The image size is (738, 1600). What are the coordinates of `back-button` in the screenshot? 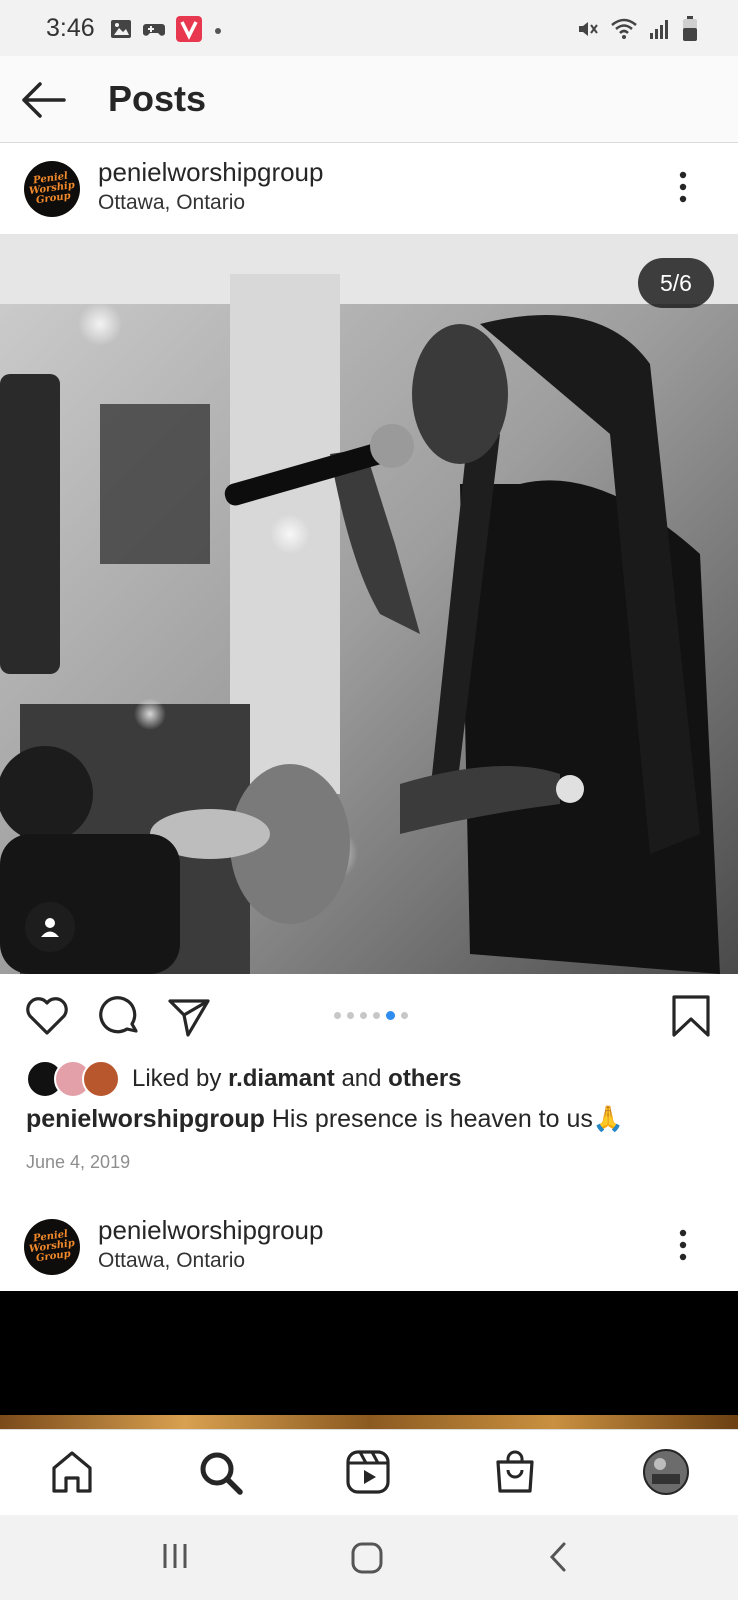 It's located at (43, 100).